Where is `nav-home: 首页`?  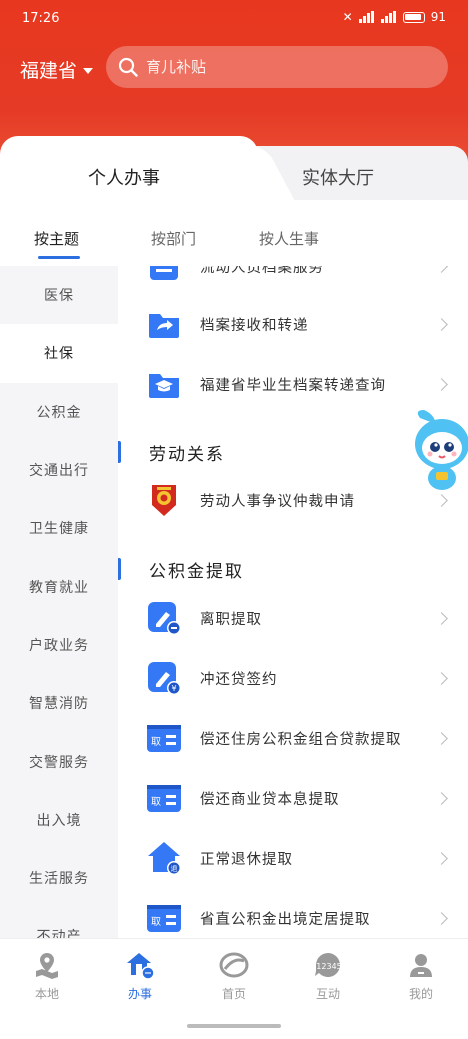
nav-home: 首页 is located at coordinates (234, 976).